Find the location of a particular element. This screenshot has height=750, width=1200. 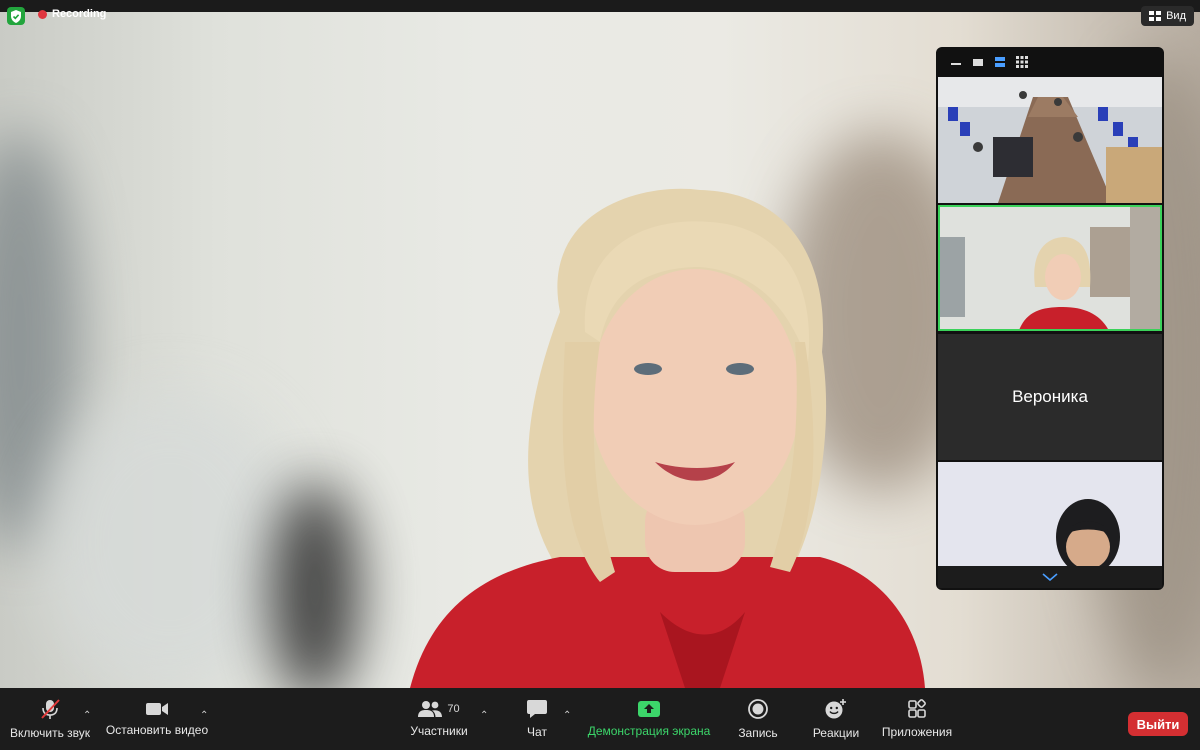

record-icon is located at coordinates (758, 709).